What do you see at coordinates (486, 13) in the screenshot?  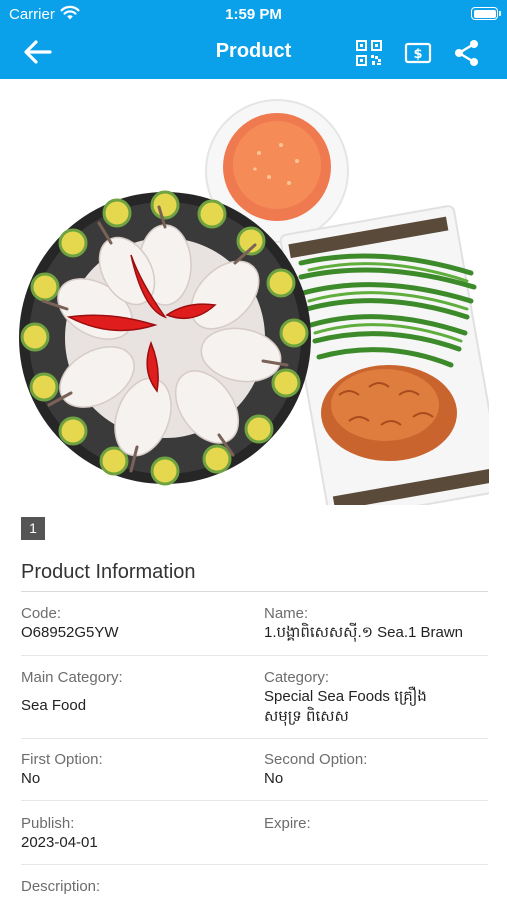 I see `battery-icon` at bounding box center [486, 13].